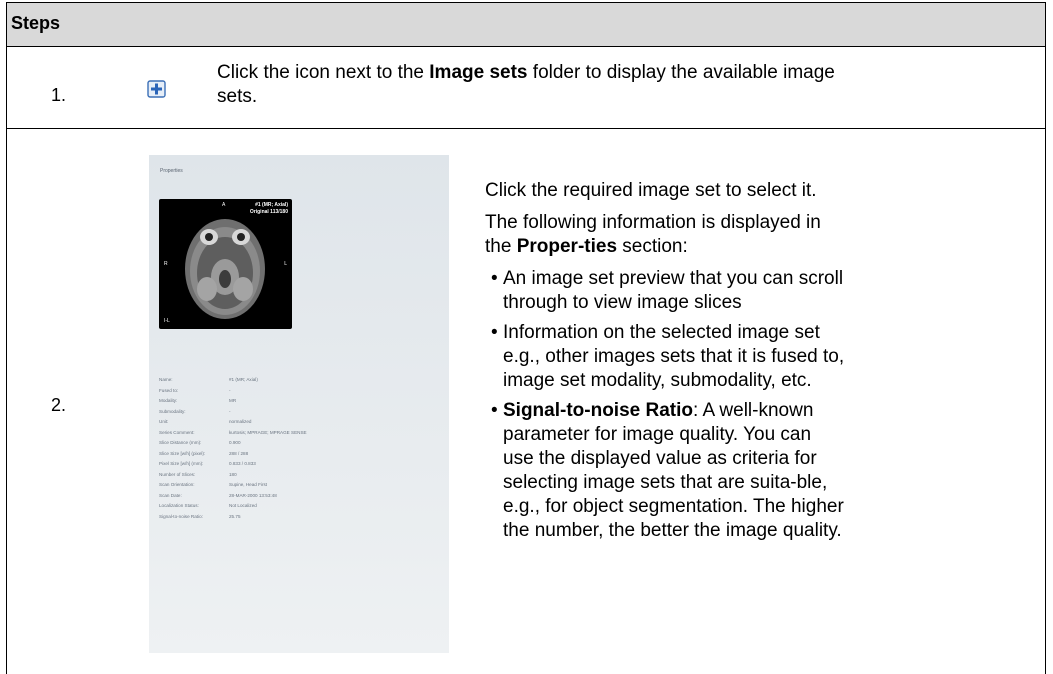 This screenshot has height=674, width=1053. Describe the element at coordinates (304, 498) in the screenshot. I see `property-row: Scan Date: 28-MAR-2000 13:53:48` at that location.